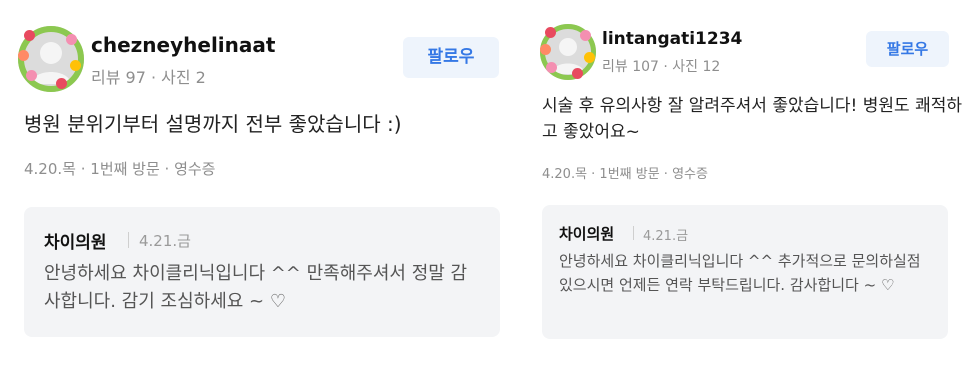 This screenshot has width=966, height=365. Describe the element at coordinates (672, 39) in the screenshot. I see `username: lintangati1234` at that location.